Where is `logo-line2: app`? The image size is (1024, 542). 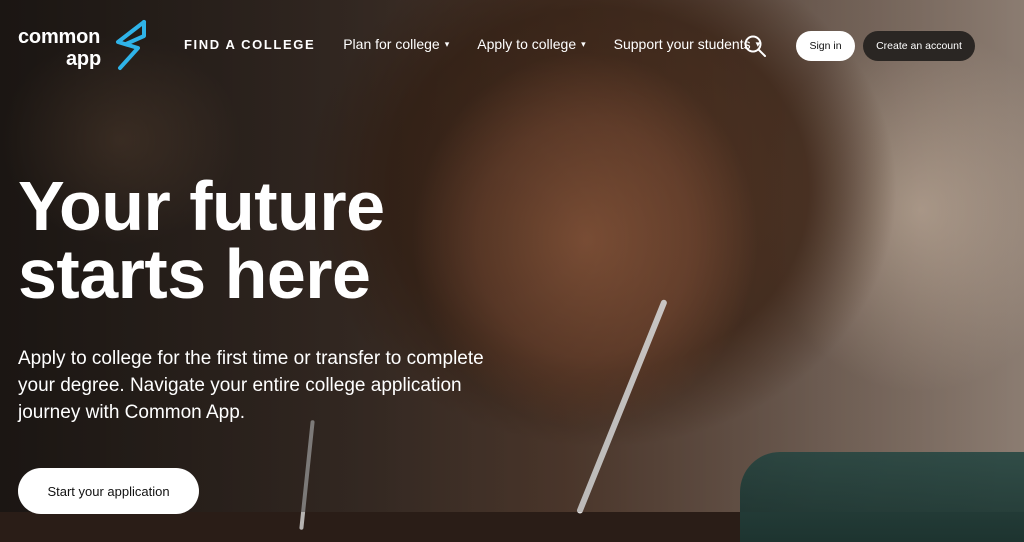
logo-line2: app is located at coordinates (83, 59).